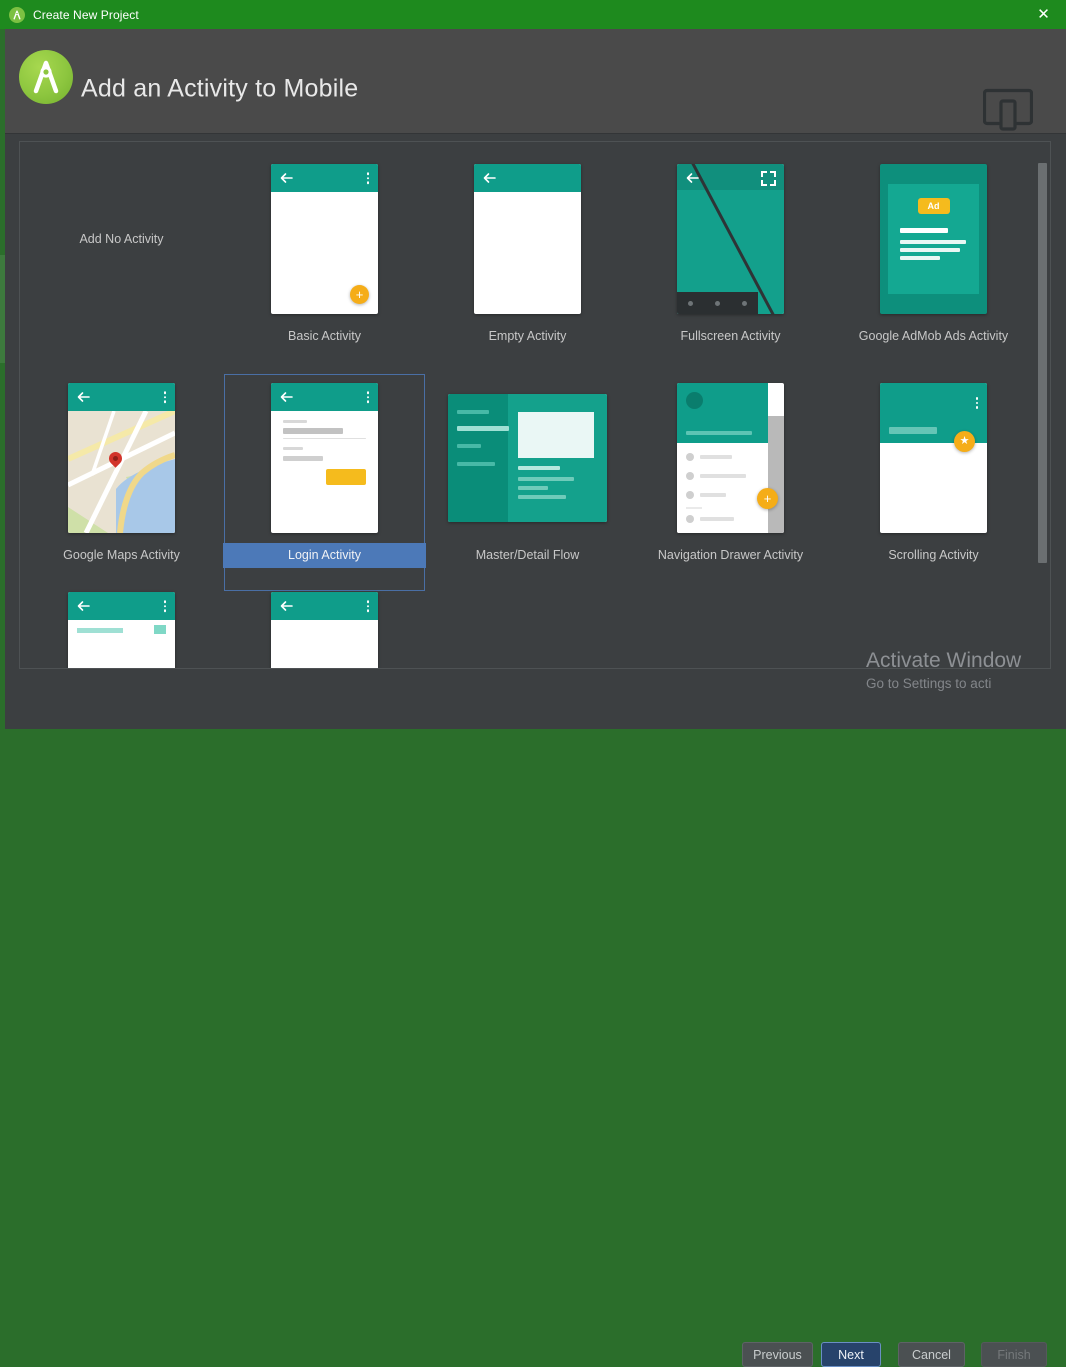 Image resolution: width=1066 pixels, height=1367 pixels. Describe the element at coordinates (722, 488) in the screenshot. I see `drawer-list` at that location.